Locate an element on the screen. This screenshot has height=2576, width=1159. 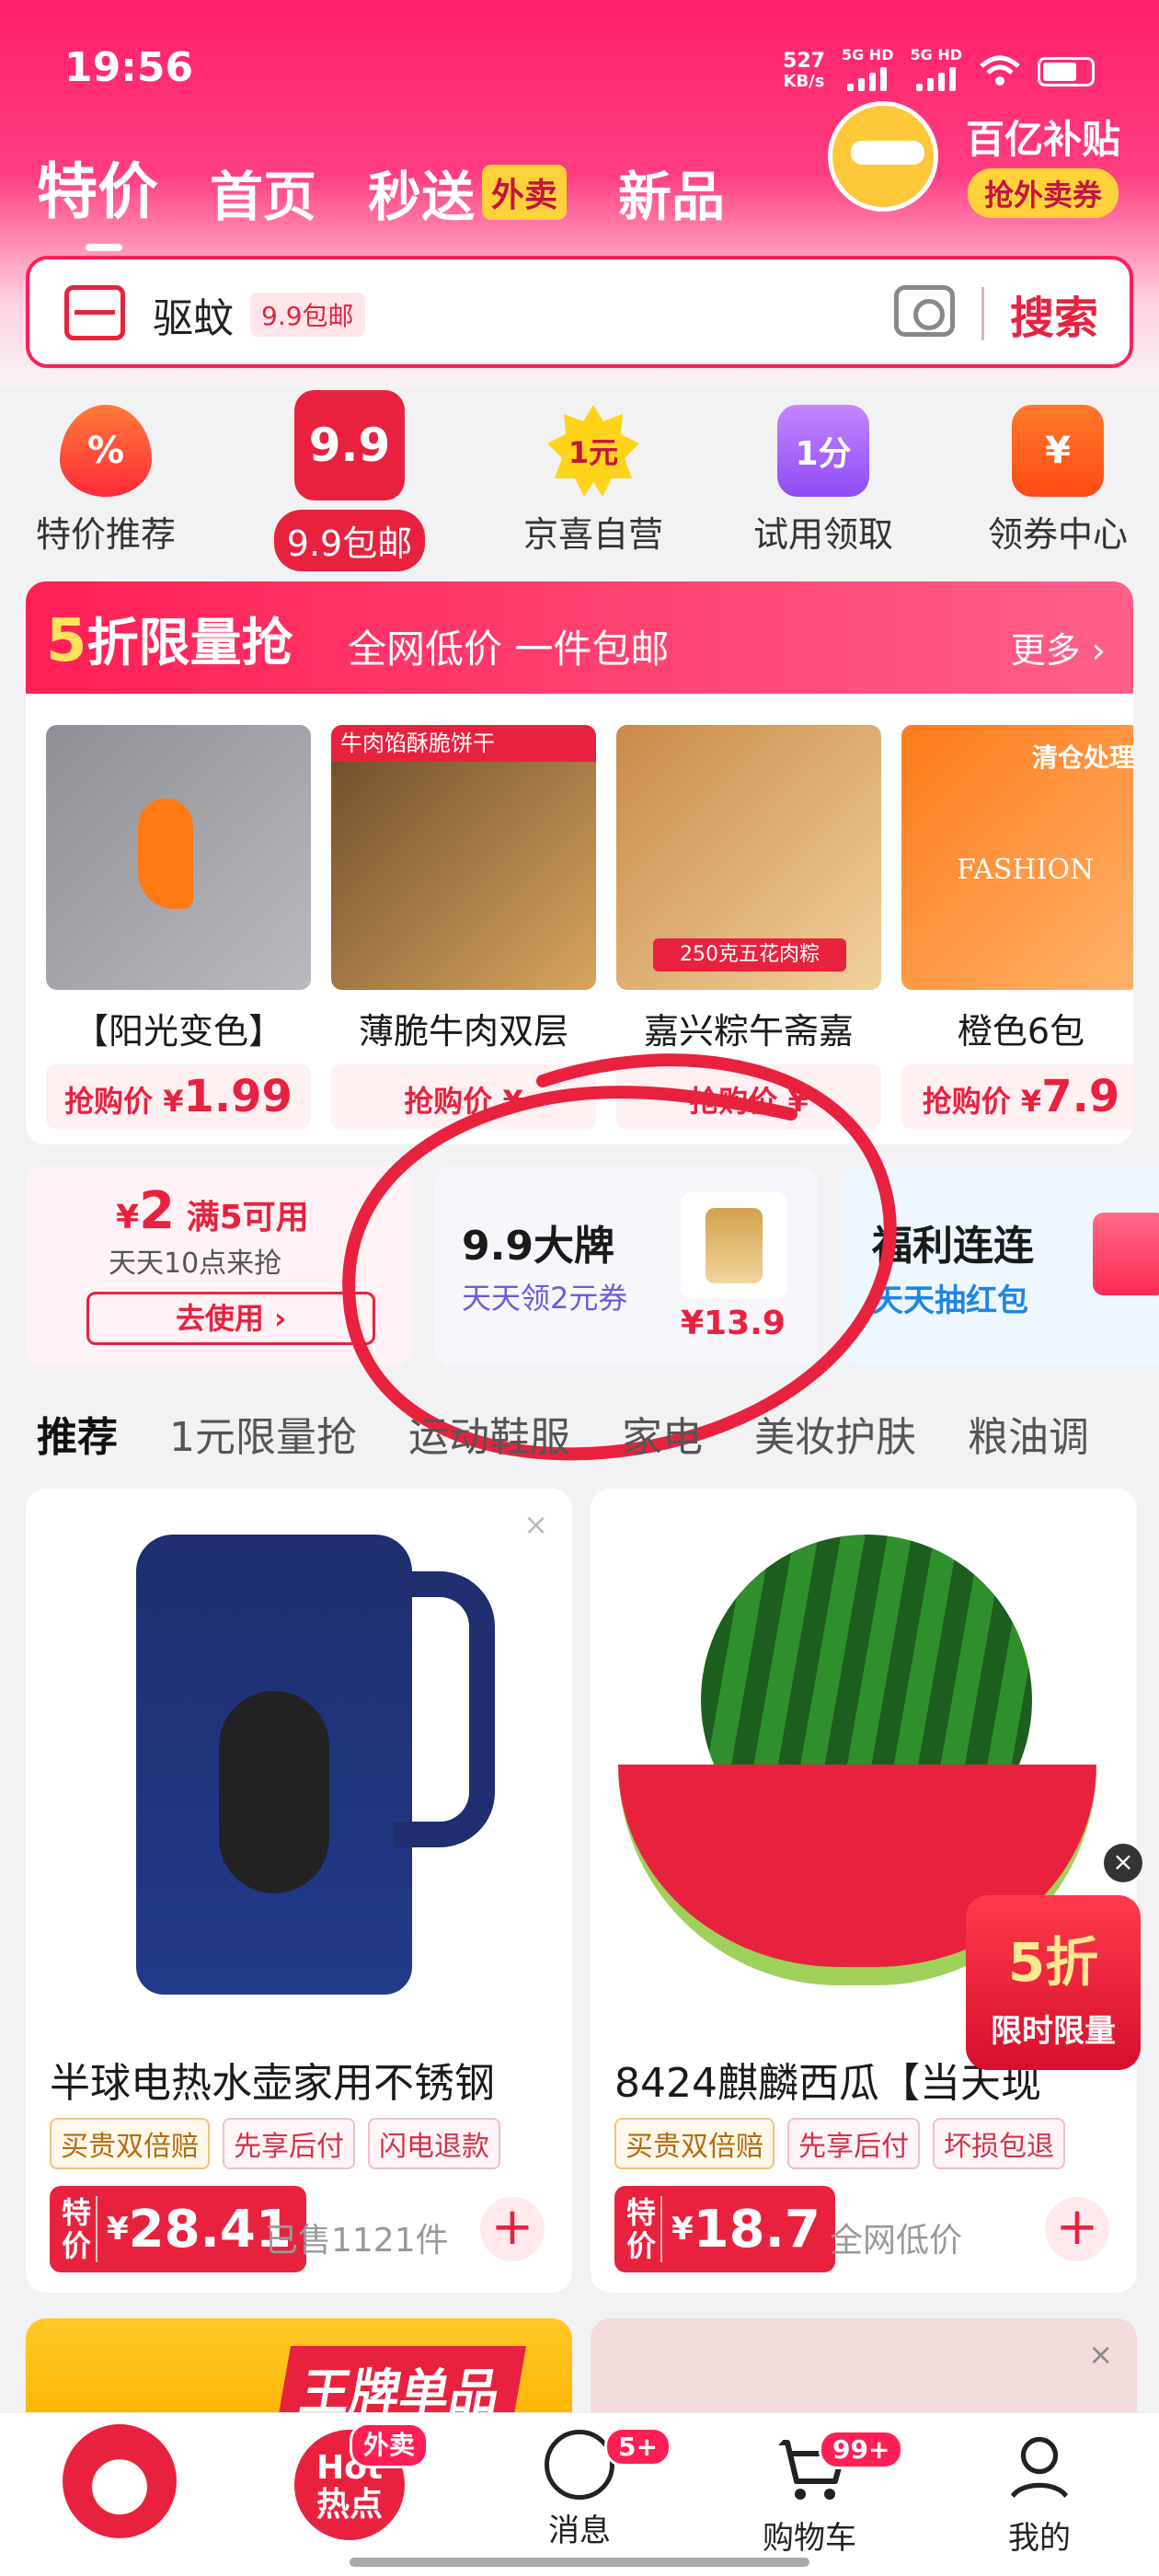
wifi-icon is located at coordinates (1000, 70).